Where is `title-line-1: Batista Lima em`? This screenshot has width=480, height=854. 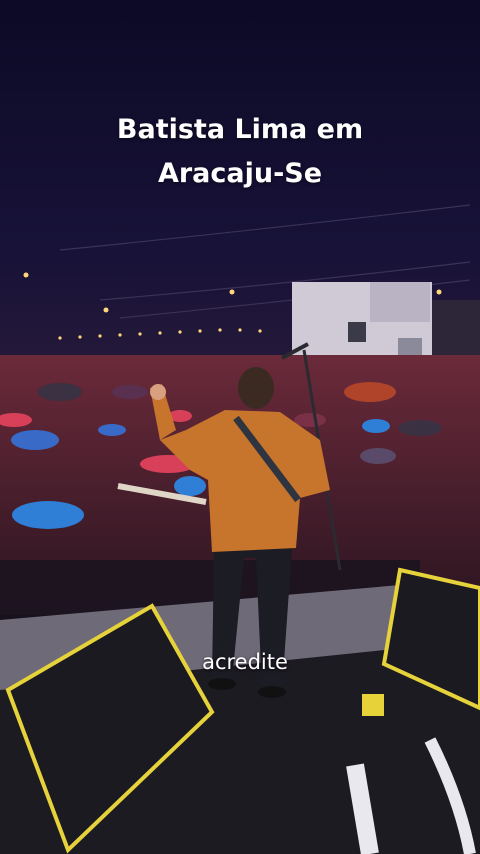
title-line-1: Batista Lima em is located at coordinates (240, 129).